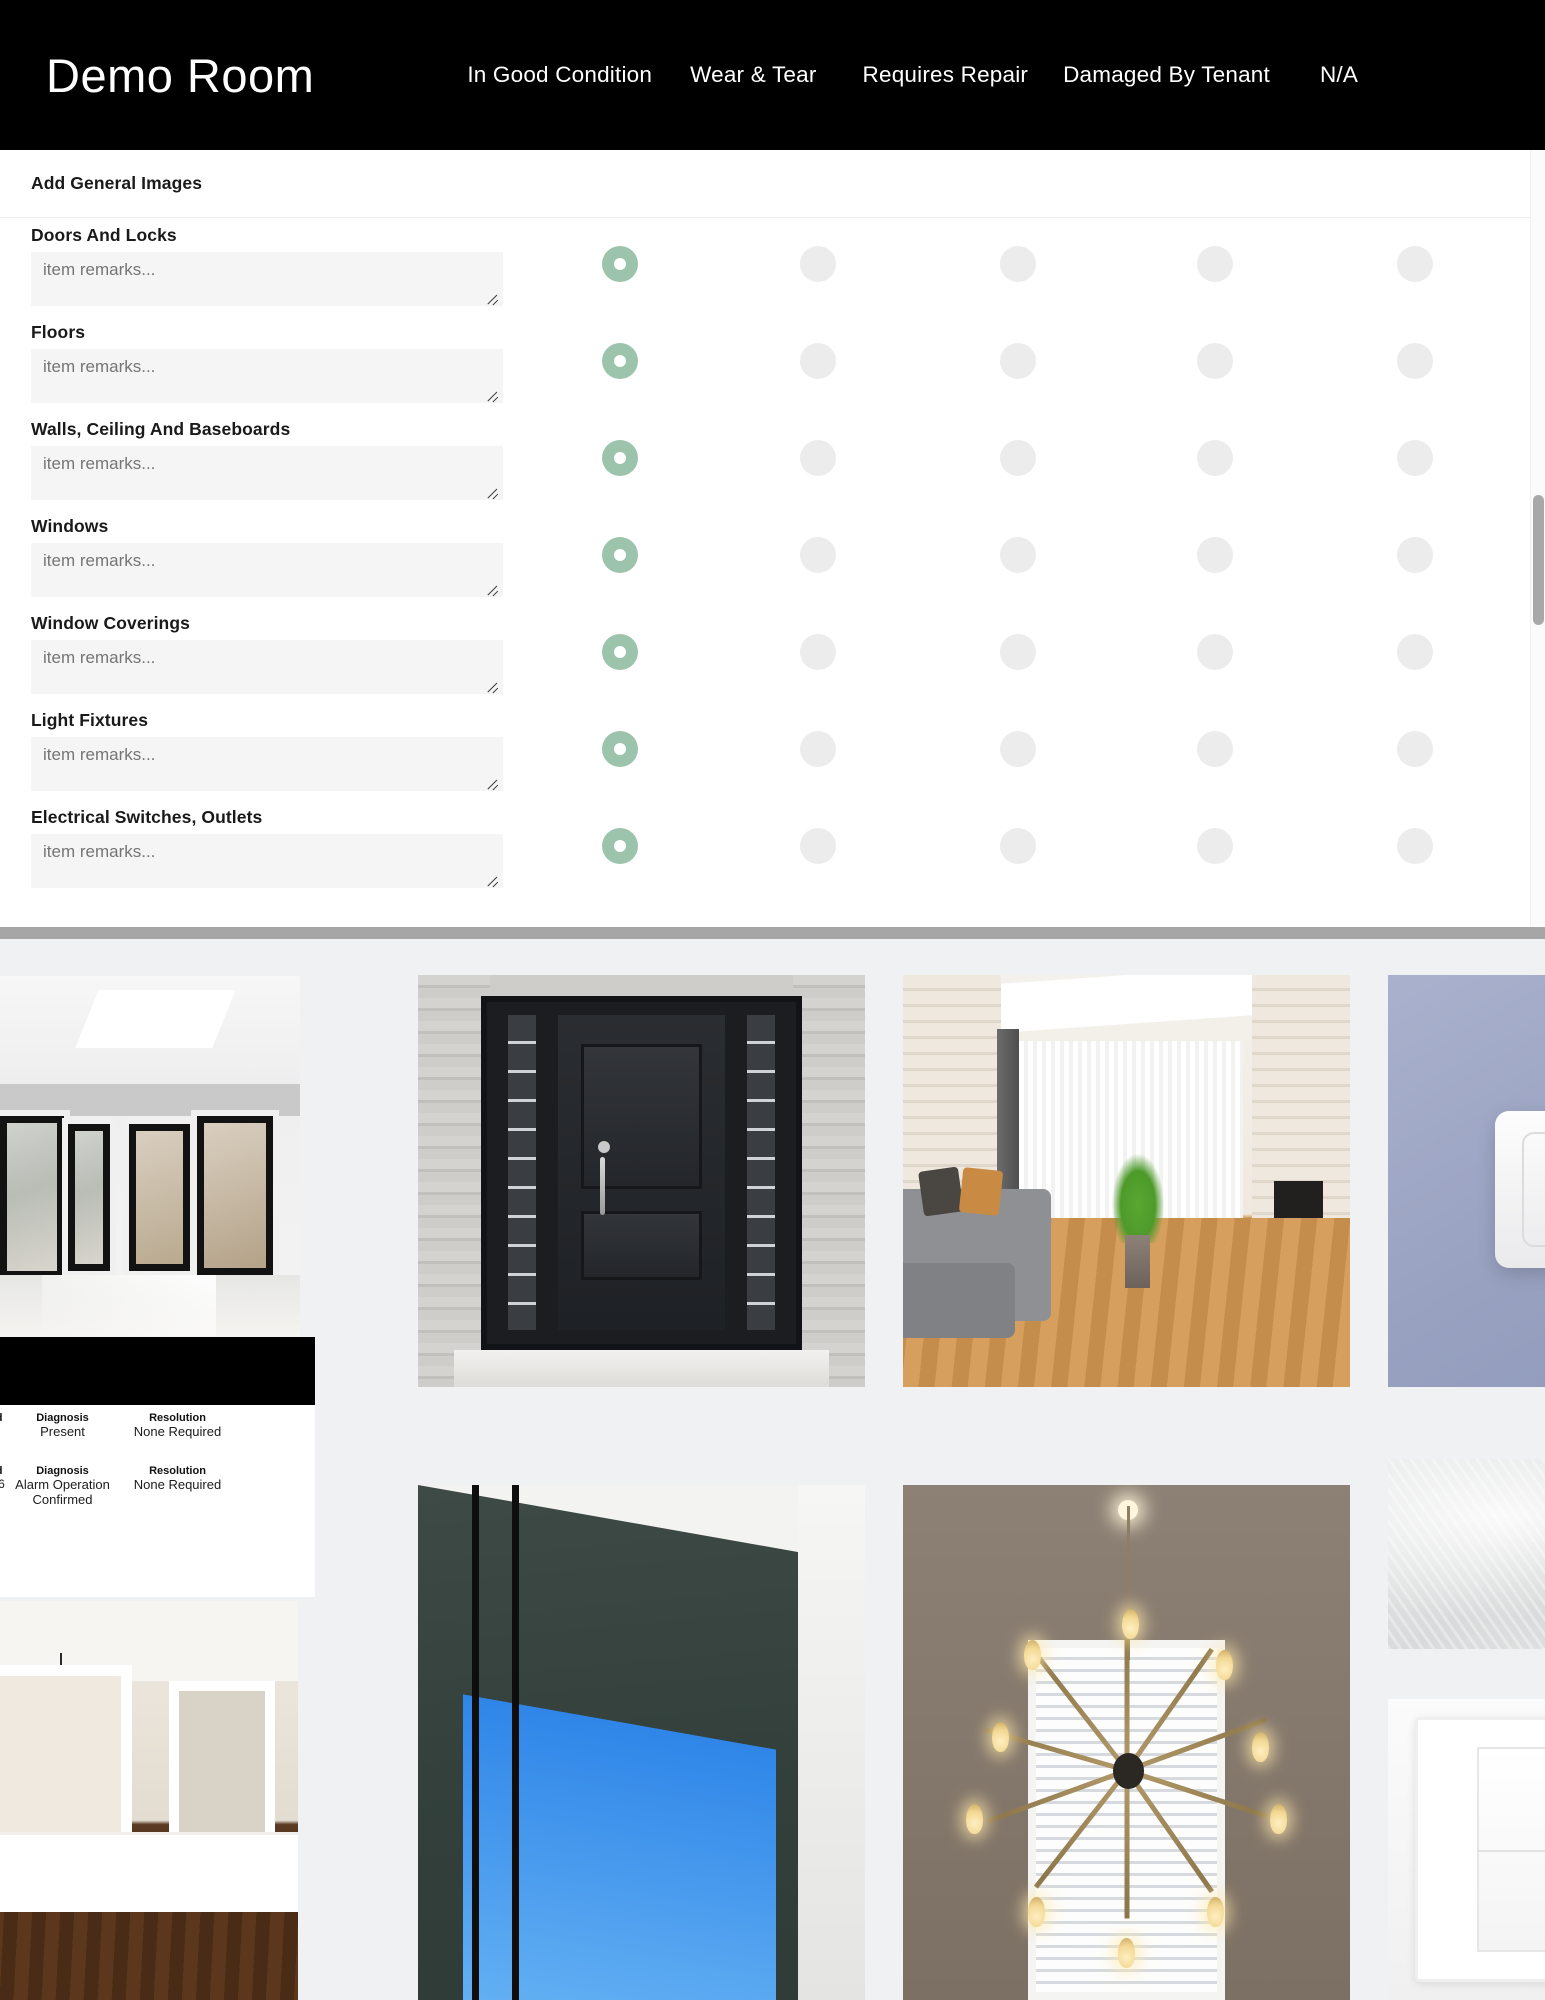  I want to click on photo-glass-window-sky, so click(641, 1742).